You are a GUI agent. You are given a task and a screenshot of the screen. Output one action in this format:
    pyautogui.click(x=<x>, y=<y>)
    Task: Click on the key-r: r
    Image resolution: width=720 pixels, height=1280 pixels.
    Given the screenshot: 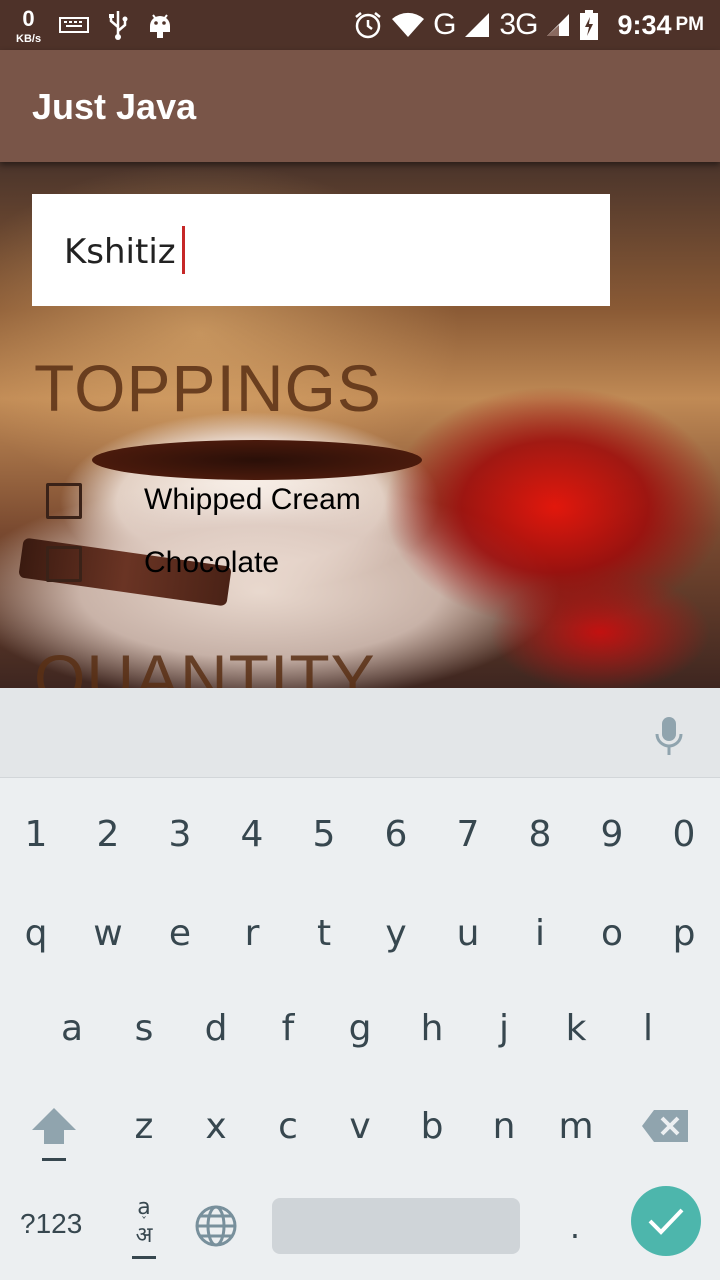 What is the action you would take?
    pyautogui.click(x=252, y=933)
    